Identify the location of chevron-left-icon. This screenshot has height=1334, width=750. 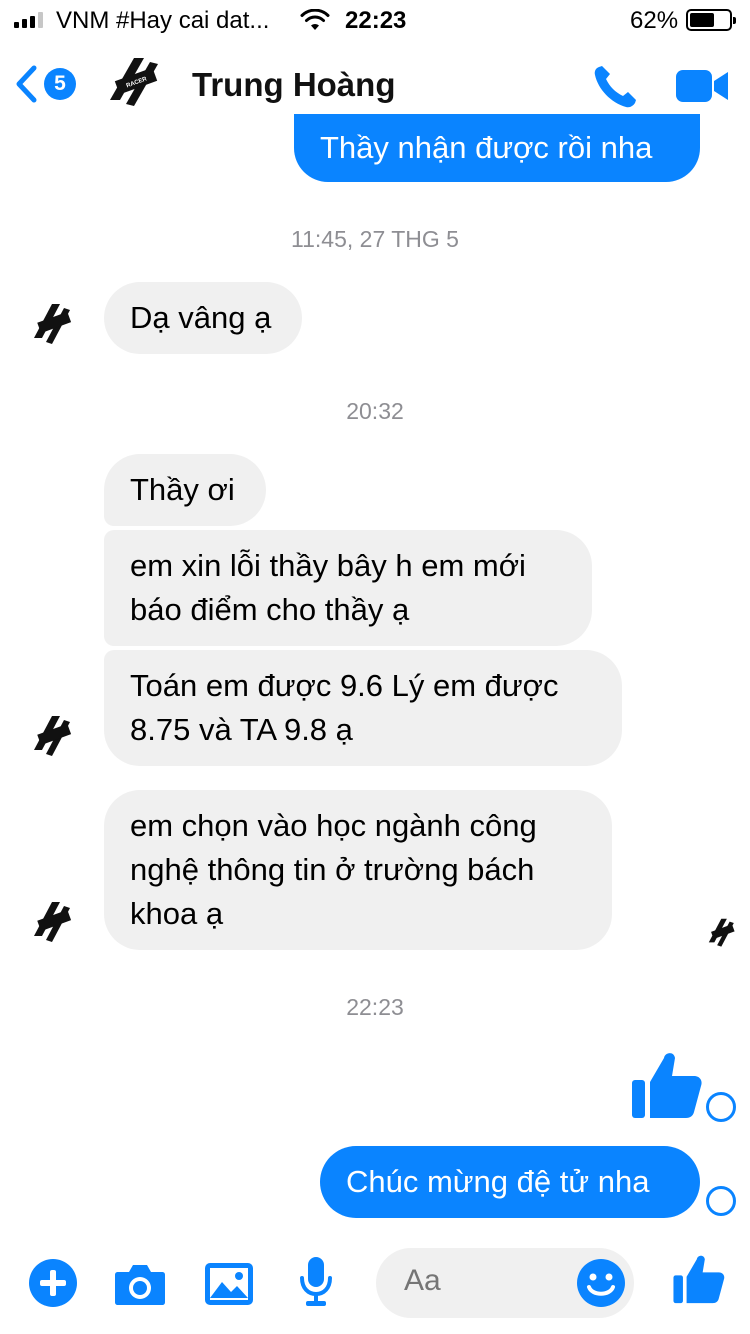
(26, 84).